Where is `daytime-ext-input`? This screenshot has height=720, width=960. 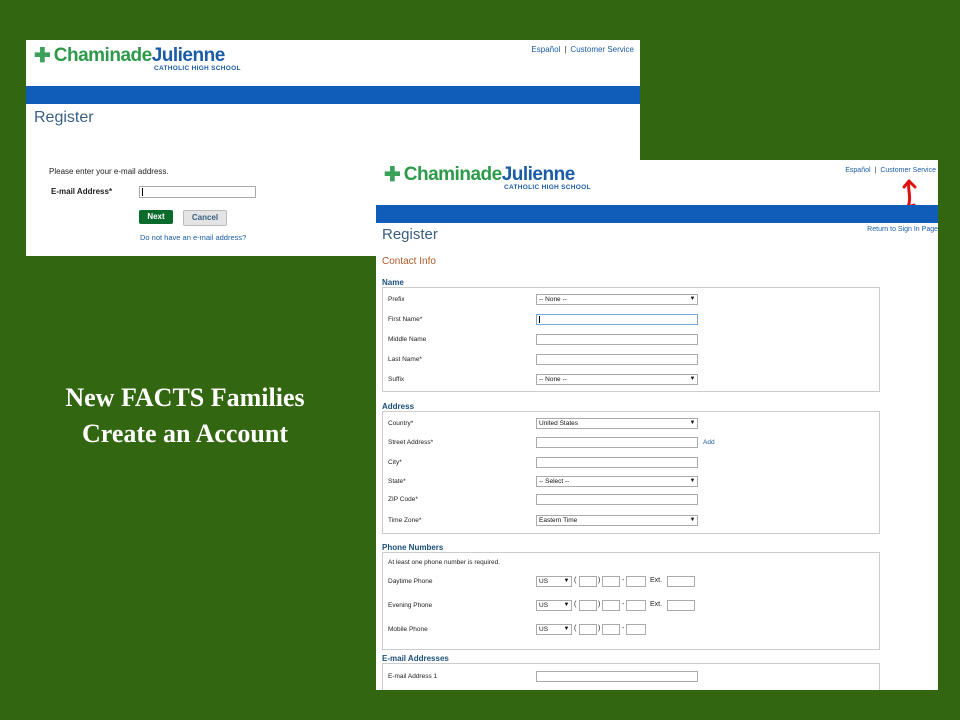
daytime-ext-input is located at coordinates (681, 581).